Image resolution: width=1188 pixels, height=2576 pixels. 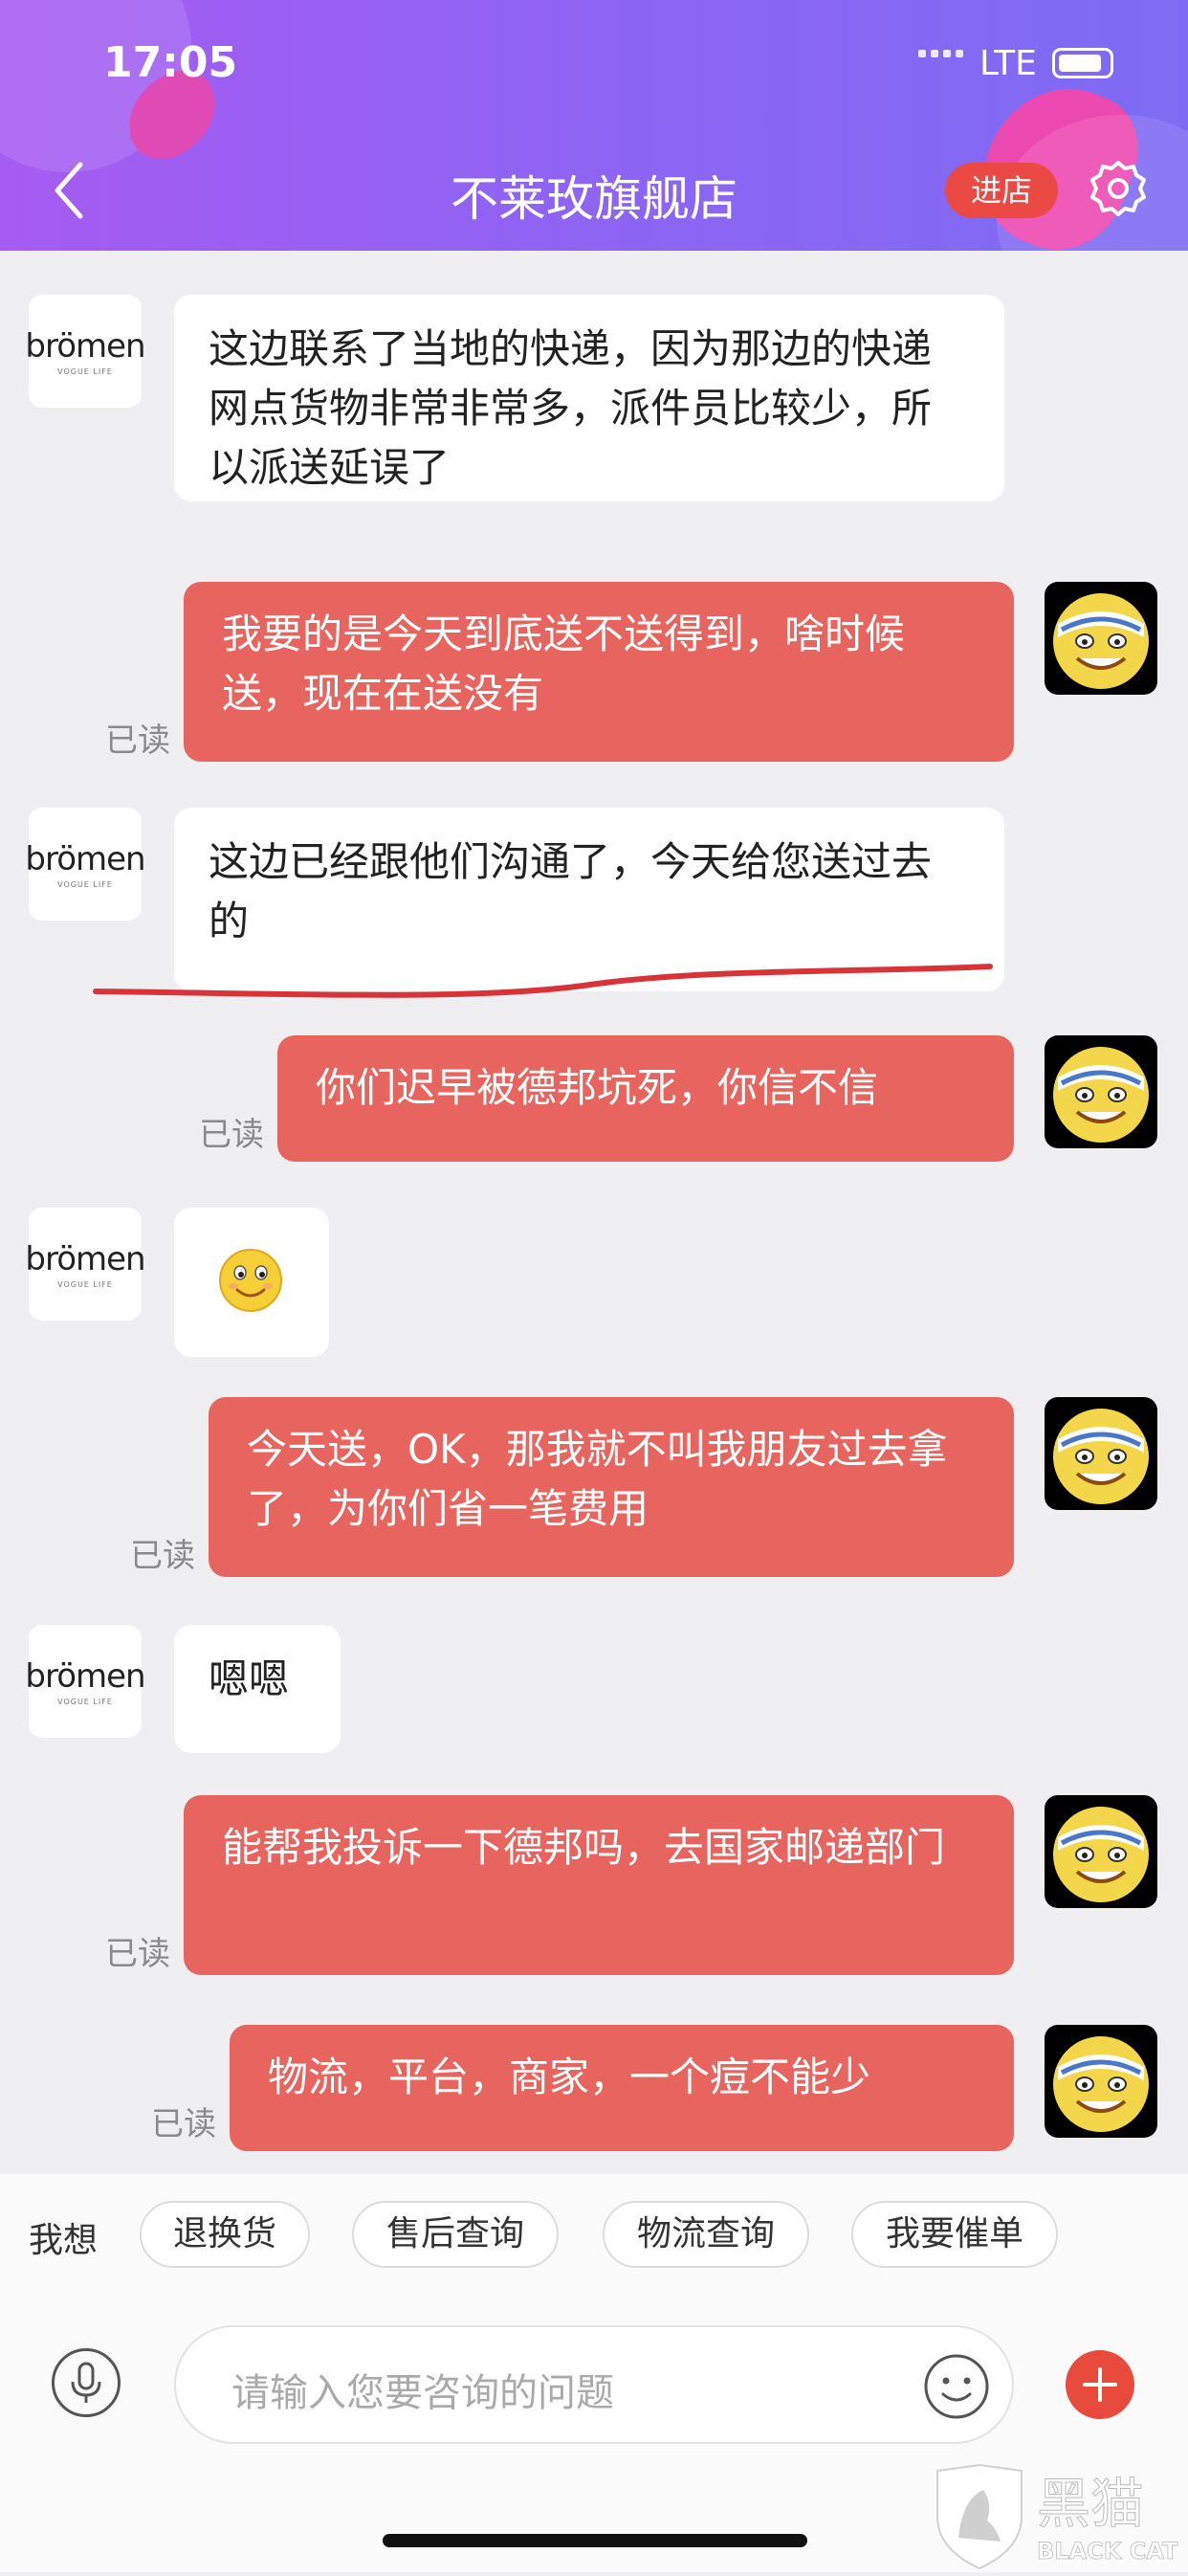 What do you see at coordinates (645, 1098) in the screenshot?
I see `user-message-bubble: 你们迟早被德邦坑死，你信不信` at bounding box center [645, 1098].